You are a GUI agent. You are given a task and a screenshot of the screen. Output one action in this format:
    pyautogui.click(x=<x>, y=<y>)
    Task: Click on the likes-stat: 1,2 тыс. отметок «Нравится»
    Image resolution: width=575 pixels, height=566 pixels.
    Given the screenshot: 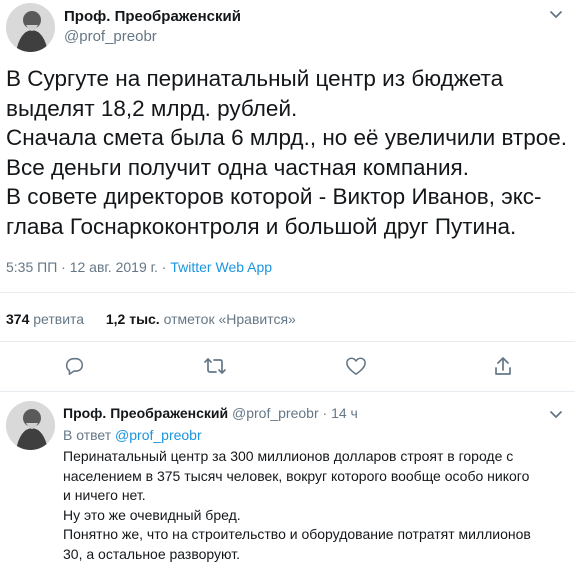 What is the action you would take?
    pyautogui.click(x=201, y=319)
    